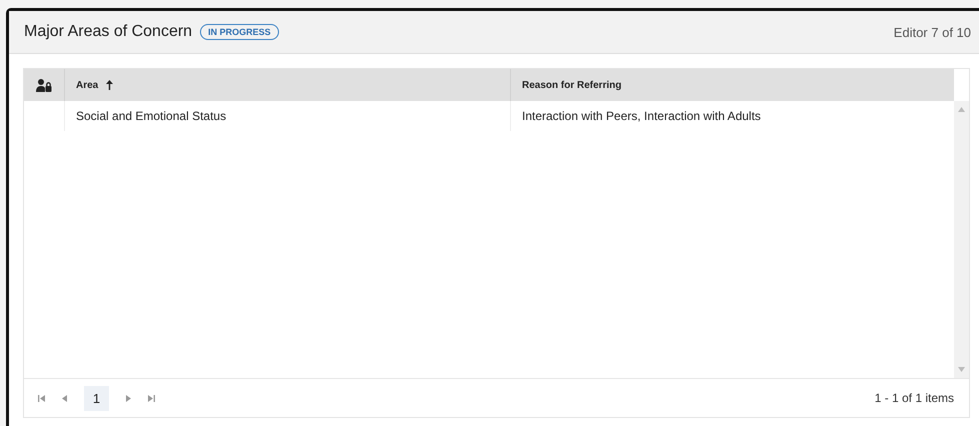 Image resolution: width=979 pixels, height=426 pixels. Describe the element at coordinates (41, 398) in the screenshot. I see `first-page-icon` at that location.